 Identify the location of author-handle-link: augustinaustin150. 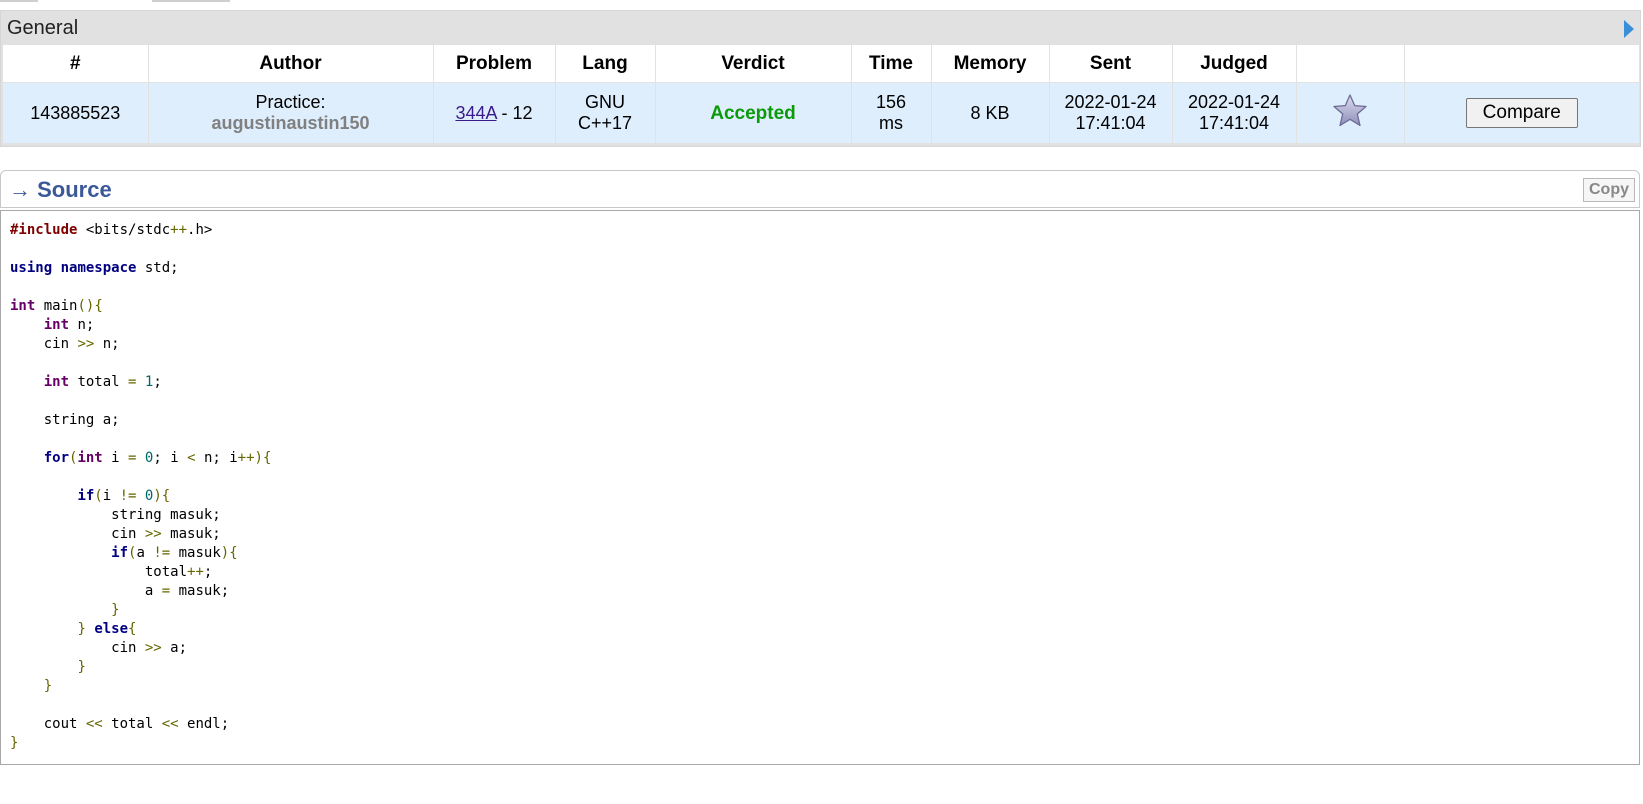
(291, 123).